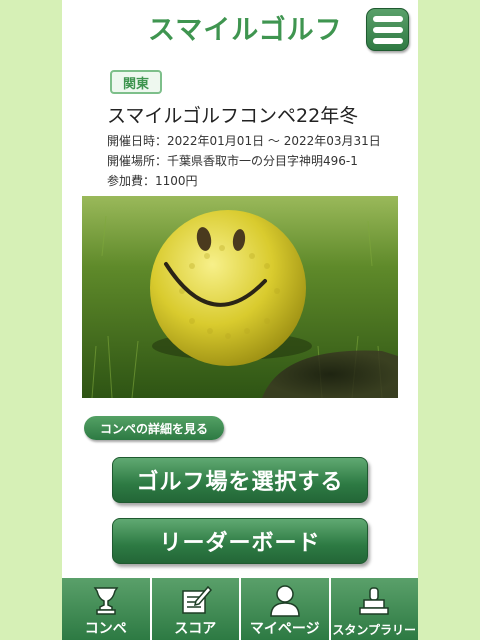 Image resolution: width=480 pixels, height=640 pixels. I want to click on select-course-button: ゴルフ場を選択する, so click(240, 480).